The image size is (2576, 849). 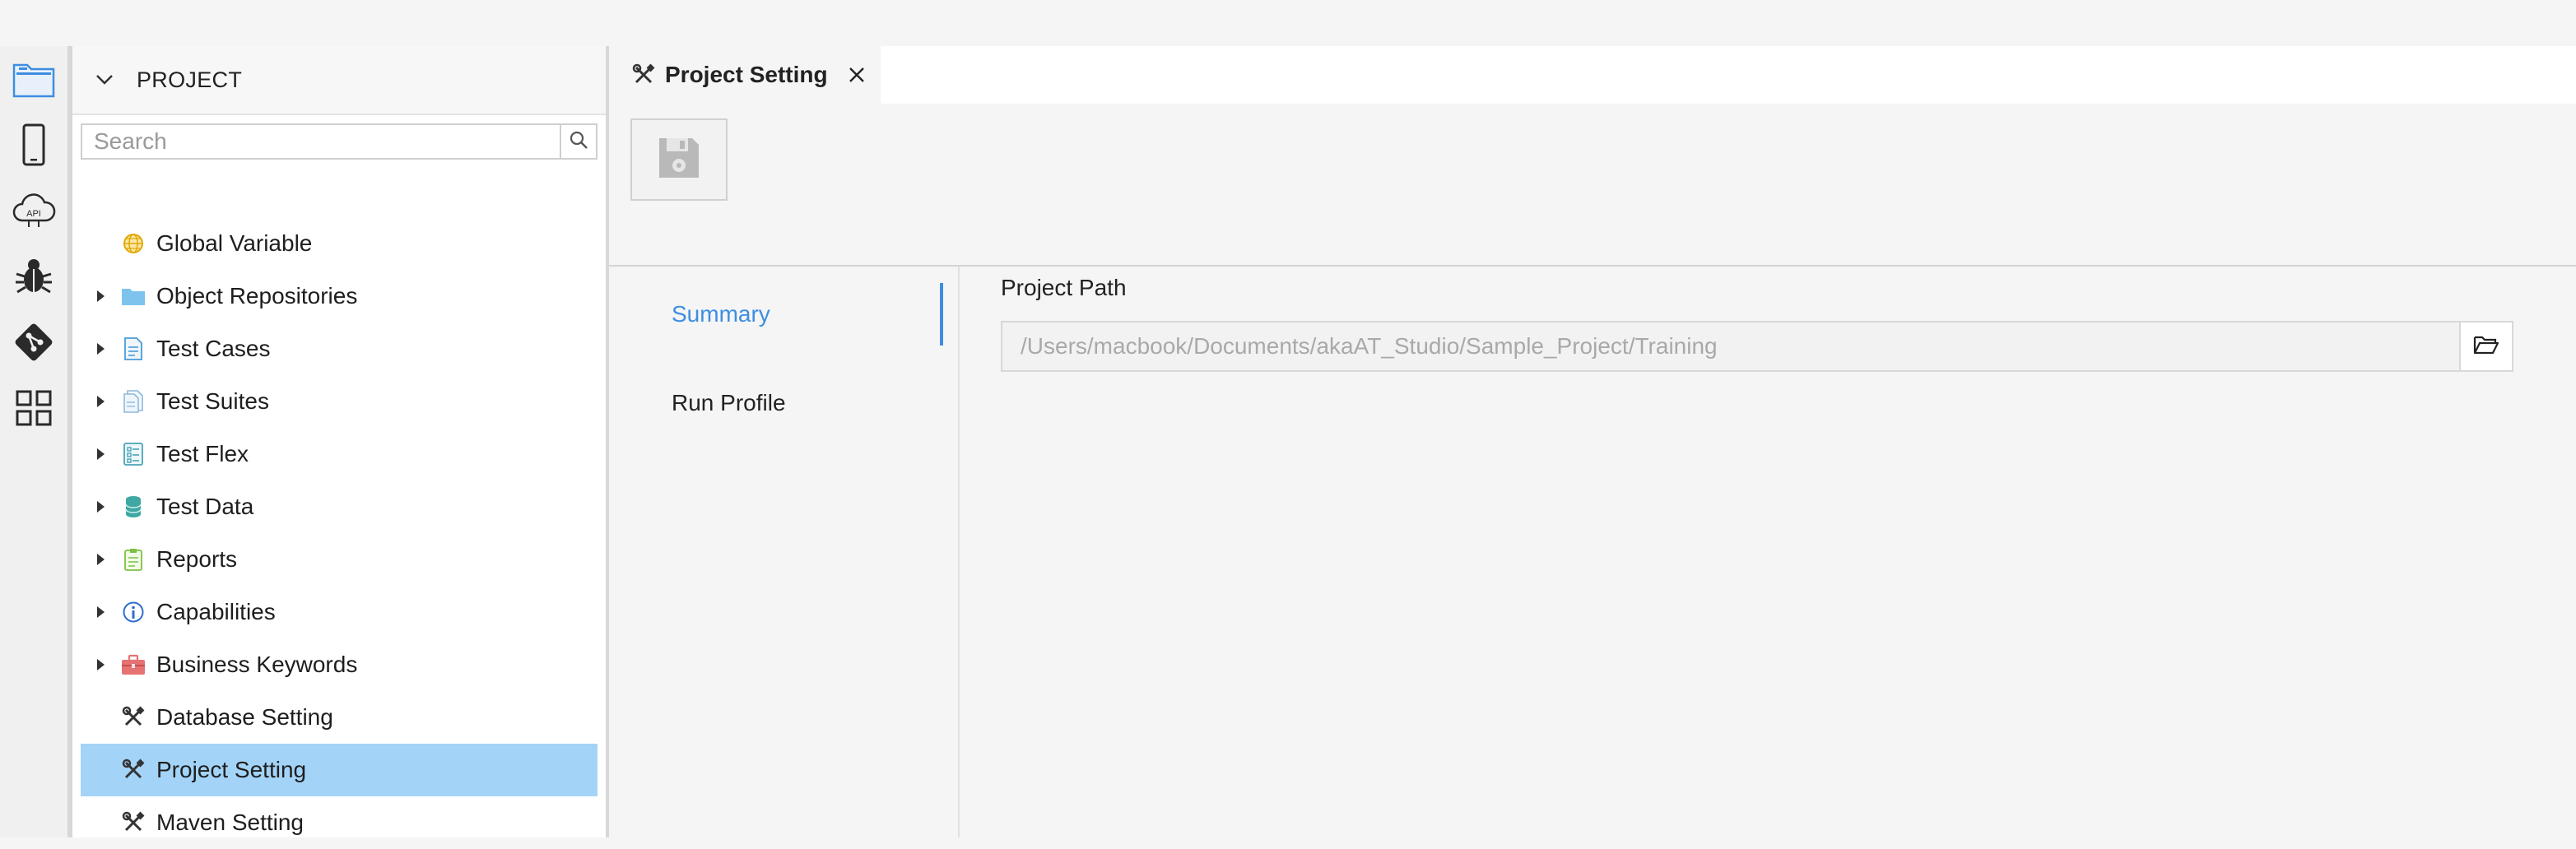 I want to click on floppy-disk-icon, so click(x=679, y=160).